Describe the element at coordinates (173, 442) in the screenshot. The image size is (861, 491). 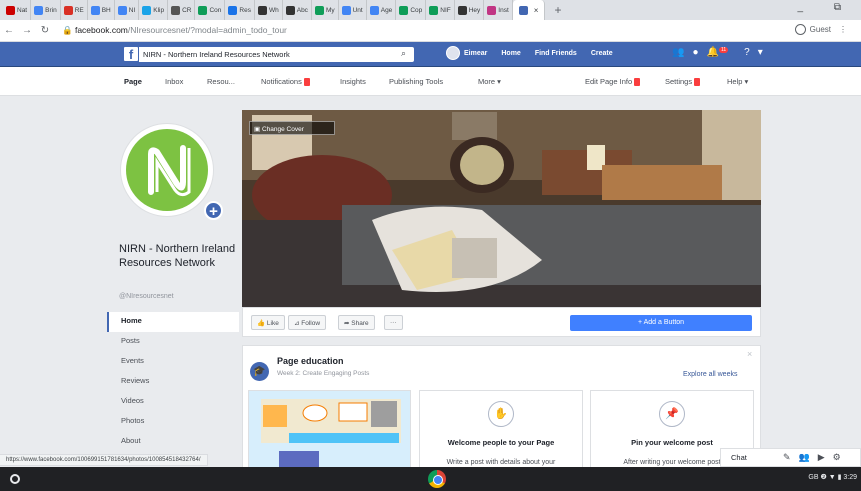
I see `sidebar-item-about: About` at that location.